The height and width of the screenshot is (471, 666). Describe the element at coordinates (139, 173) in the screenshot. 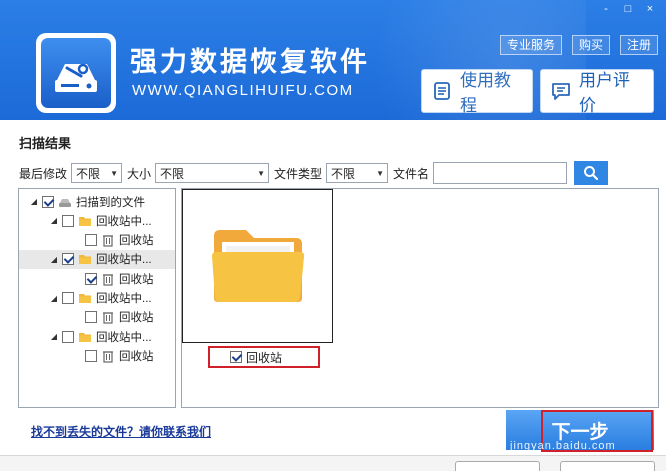

I see `size-label: 大小` at that location.